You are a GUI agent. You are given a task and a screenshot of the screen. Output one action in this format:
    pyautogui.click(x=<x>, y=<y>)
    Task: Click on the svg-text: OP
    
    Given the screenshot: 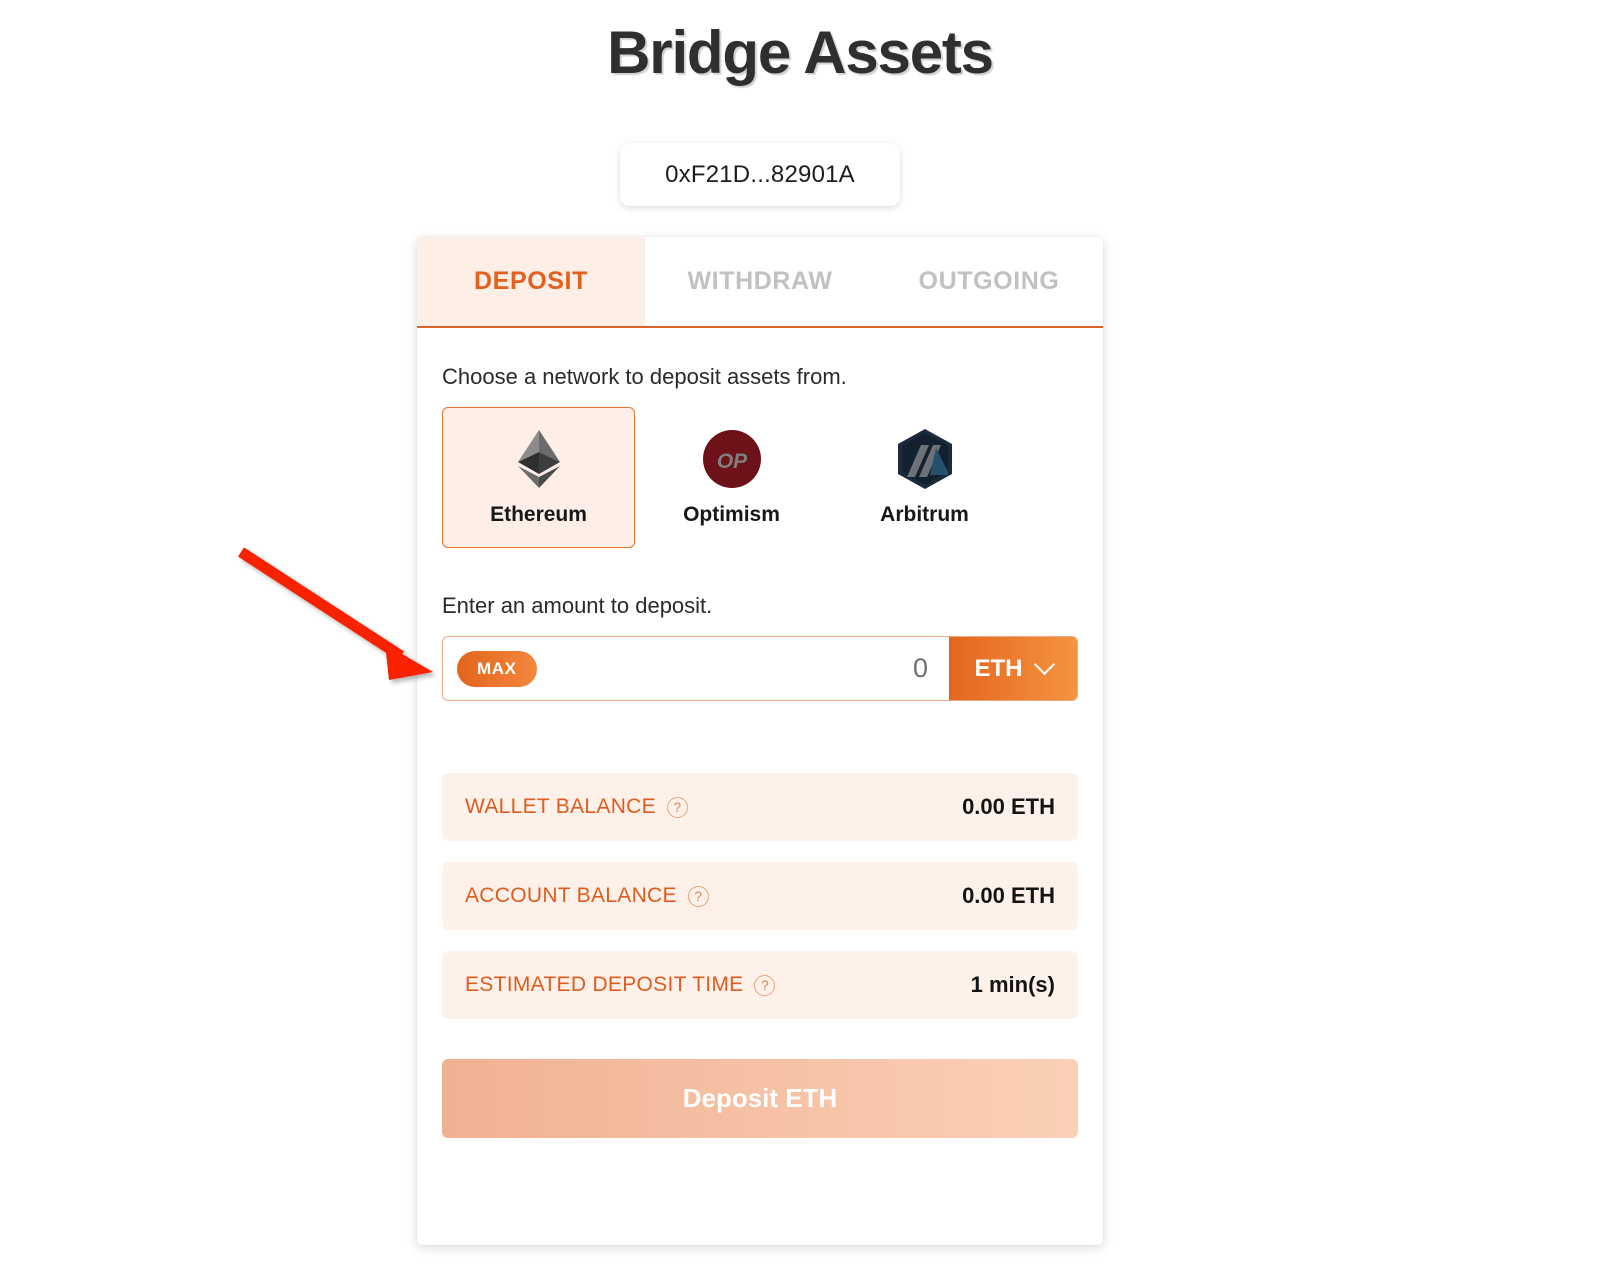 What is the action you would take?
    pyautogui.click(x=731, y=461)
    